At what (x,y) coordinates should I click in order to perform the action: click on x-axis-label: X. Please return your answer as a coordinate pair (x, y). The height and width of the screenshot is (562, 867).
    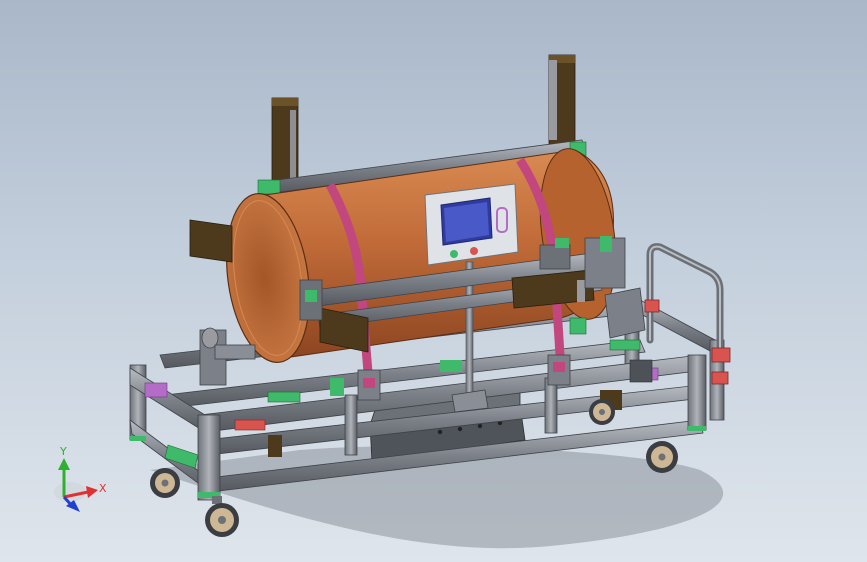
    Looking at the image, I should click on (103, 488).